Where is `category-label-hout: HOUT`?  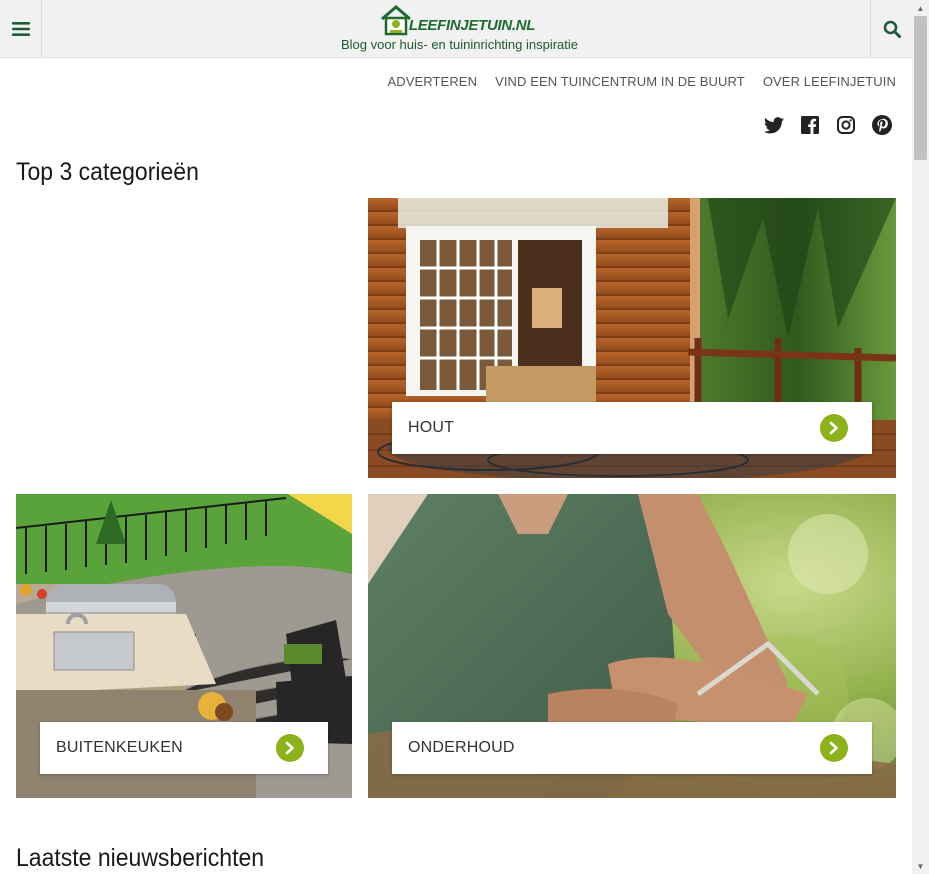
category-label-hout: HOUT is located at coordinates (431, 427).